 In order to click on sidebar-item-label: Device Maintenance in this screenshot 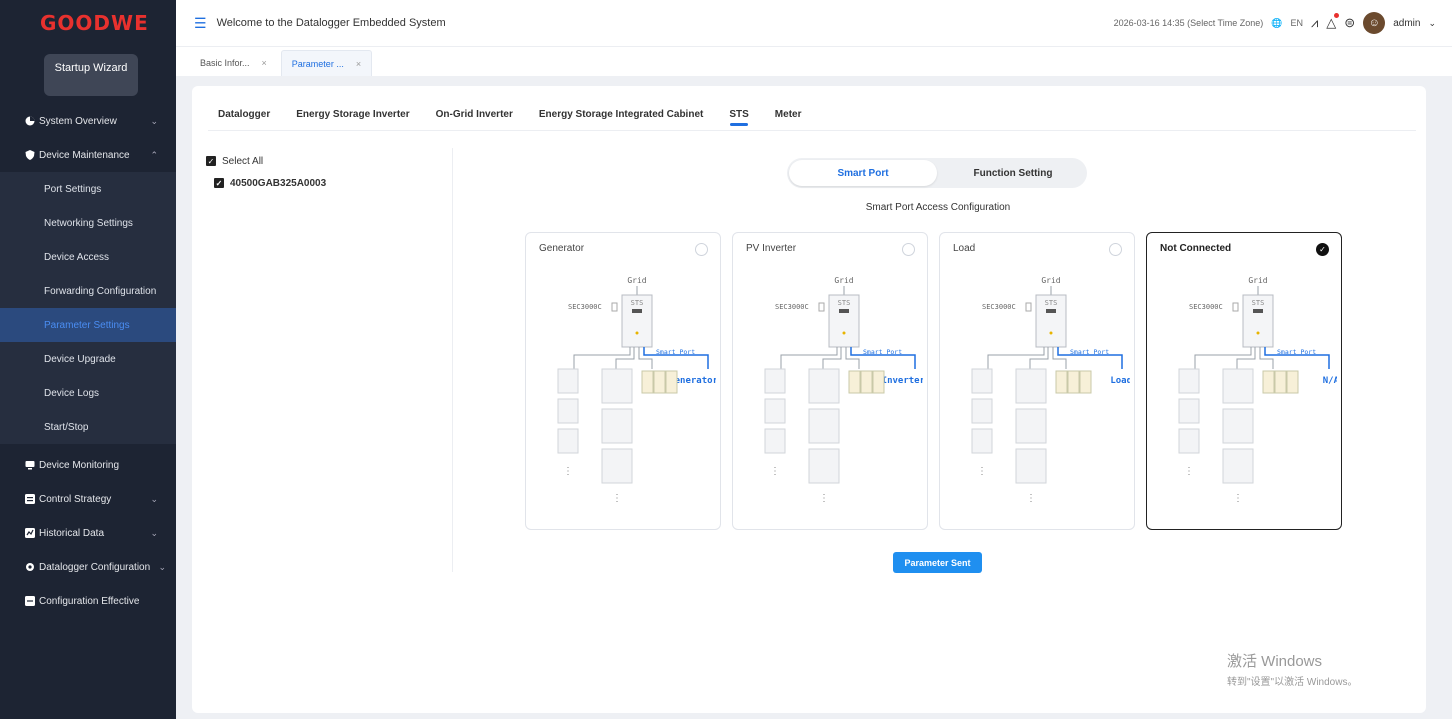, I will do `click(84, 155)`.